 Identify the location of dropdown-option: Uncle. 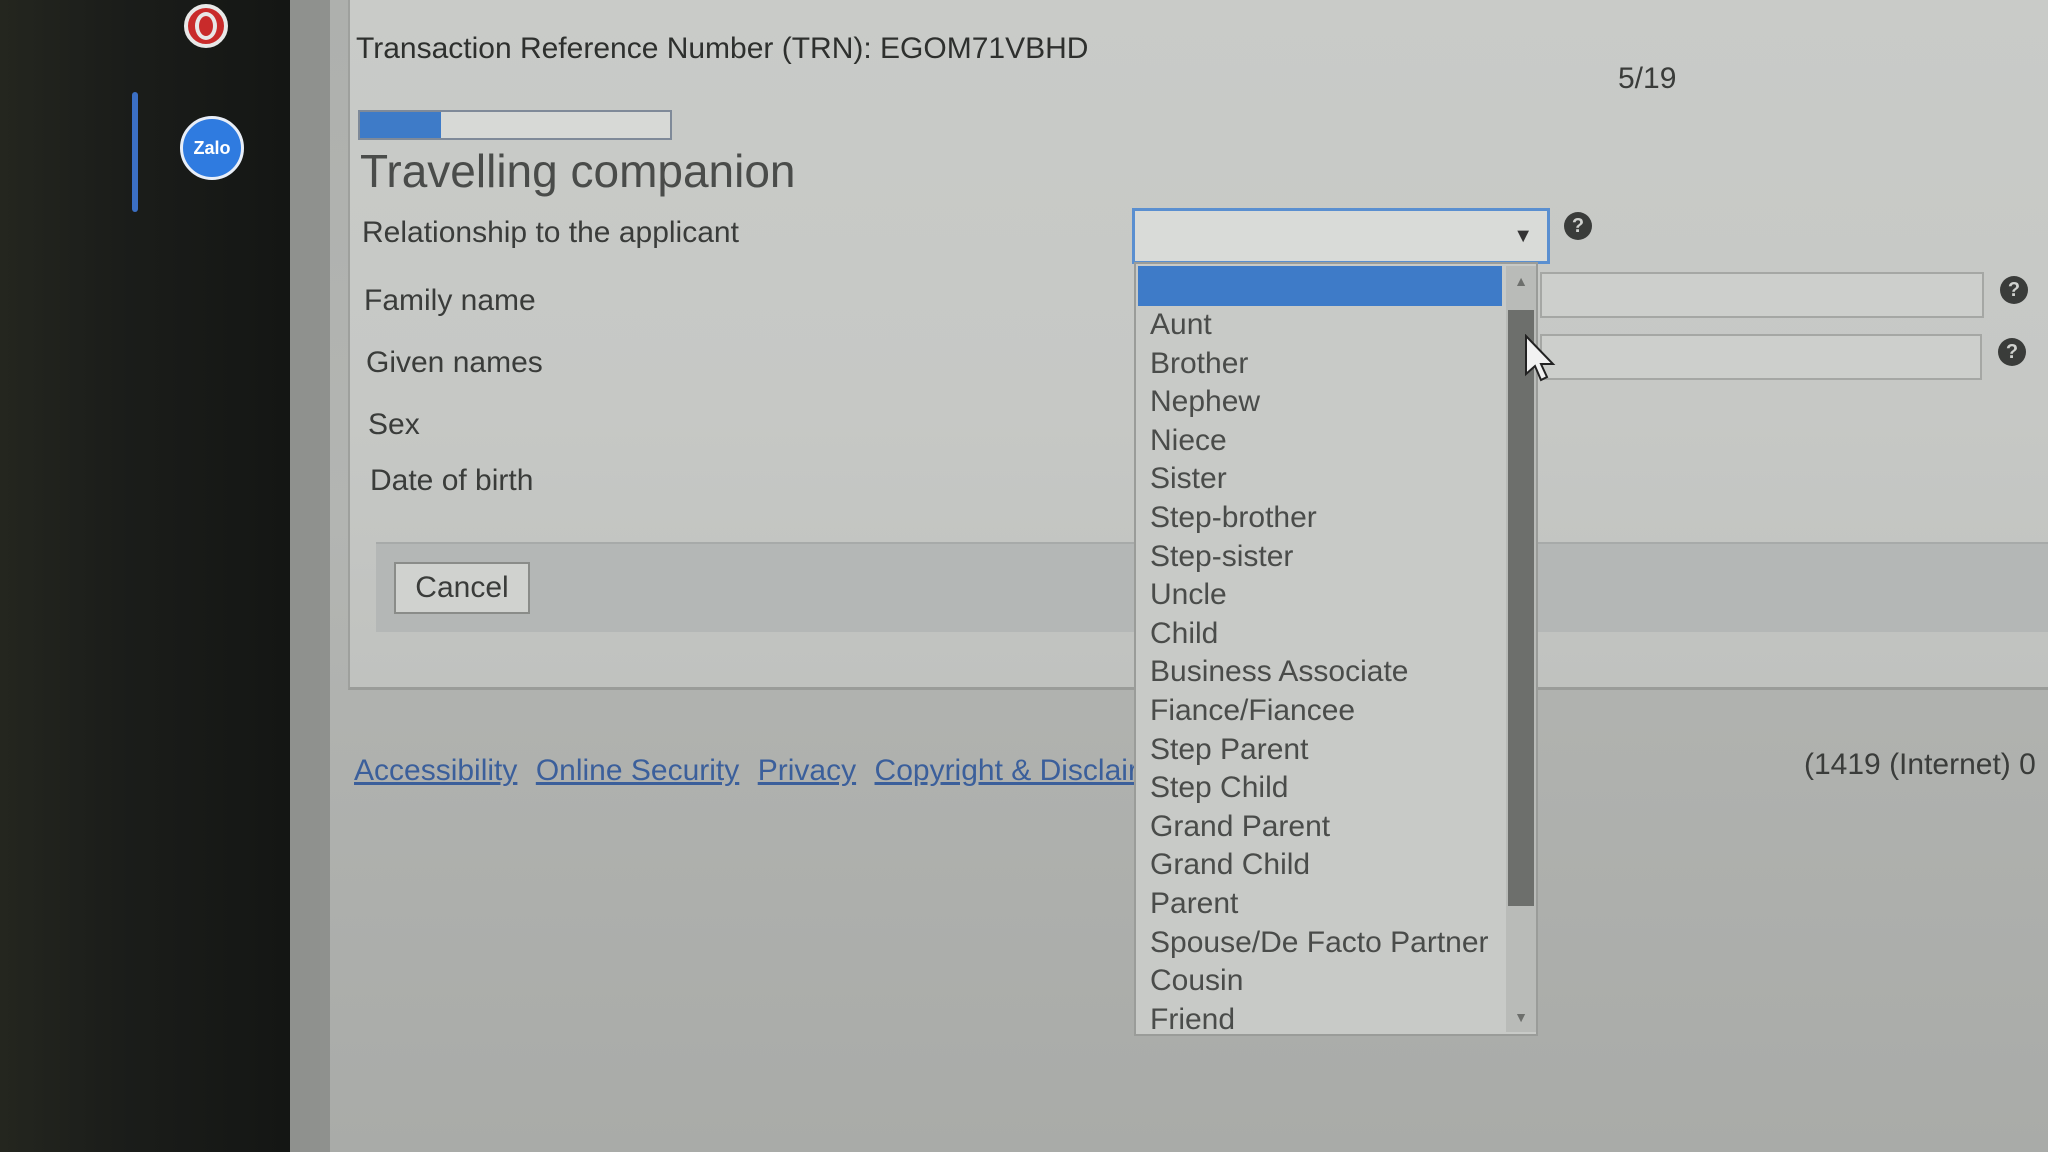
(1319, 595).